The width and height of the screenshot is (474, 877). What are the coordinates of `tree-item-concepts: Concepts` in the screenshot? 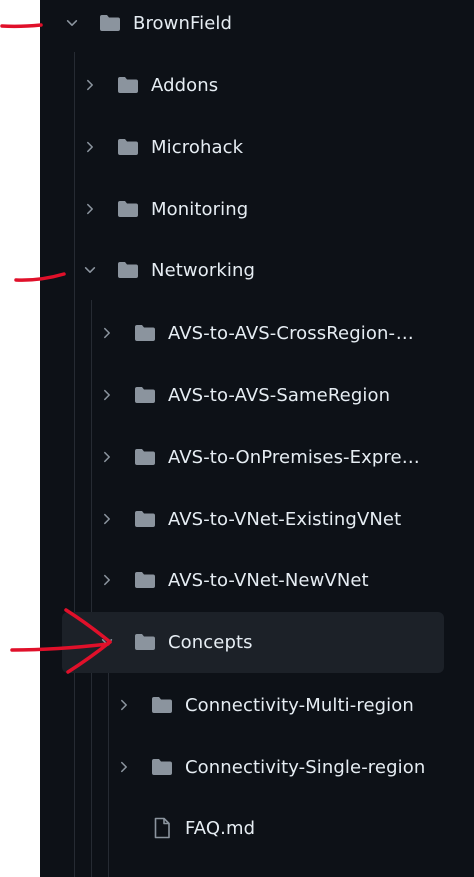 It's located at (257, 642).